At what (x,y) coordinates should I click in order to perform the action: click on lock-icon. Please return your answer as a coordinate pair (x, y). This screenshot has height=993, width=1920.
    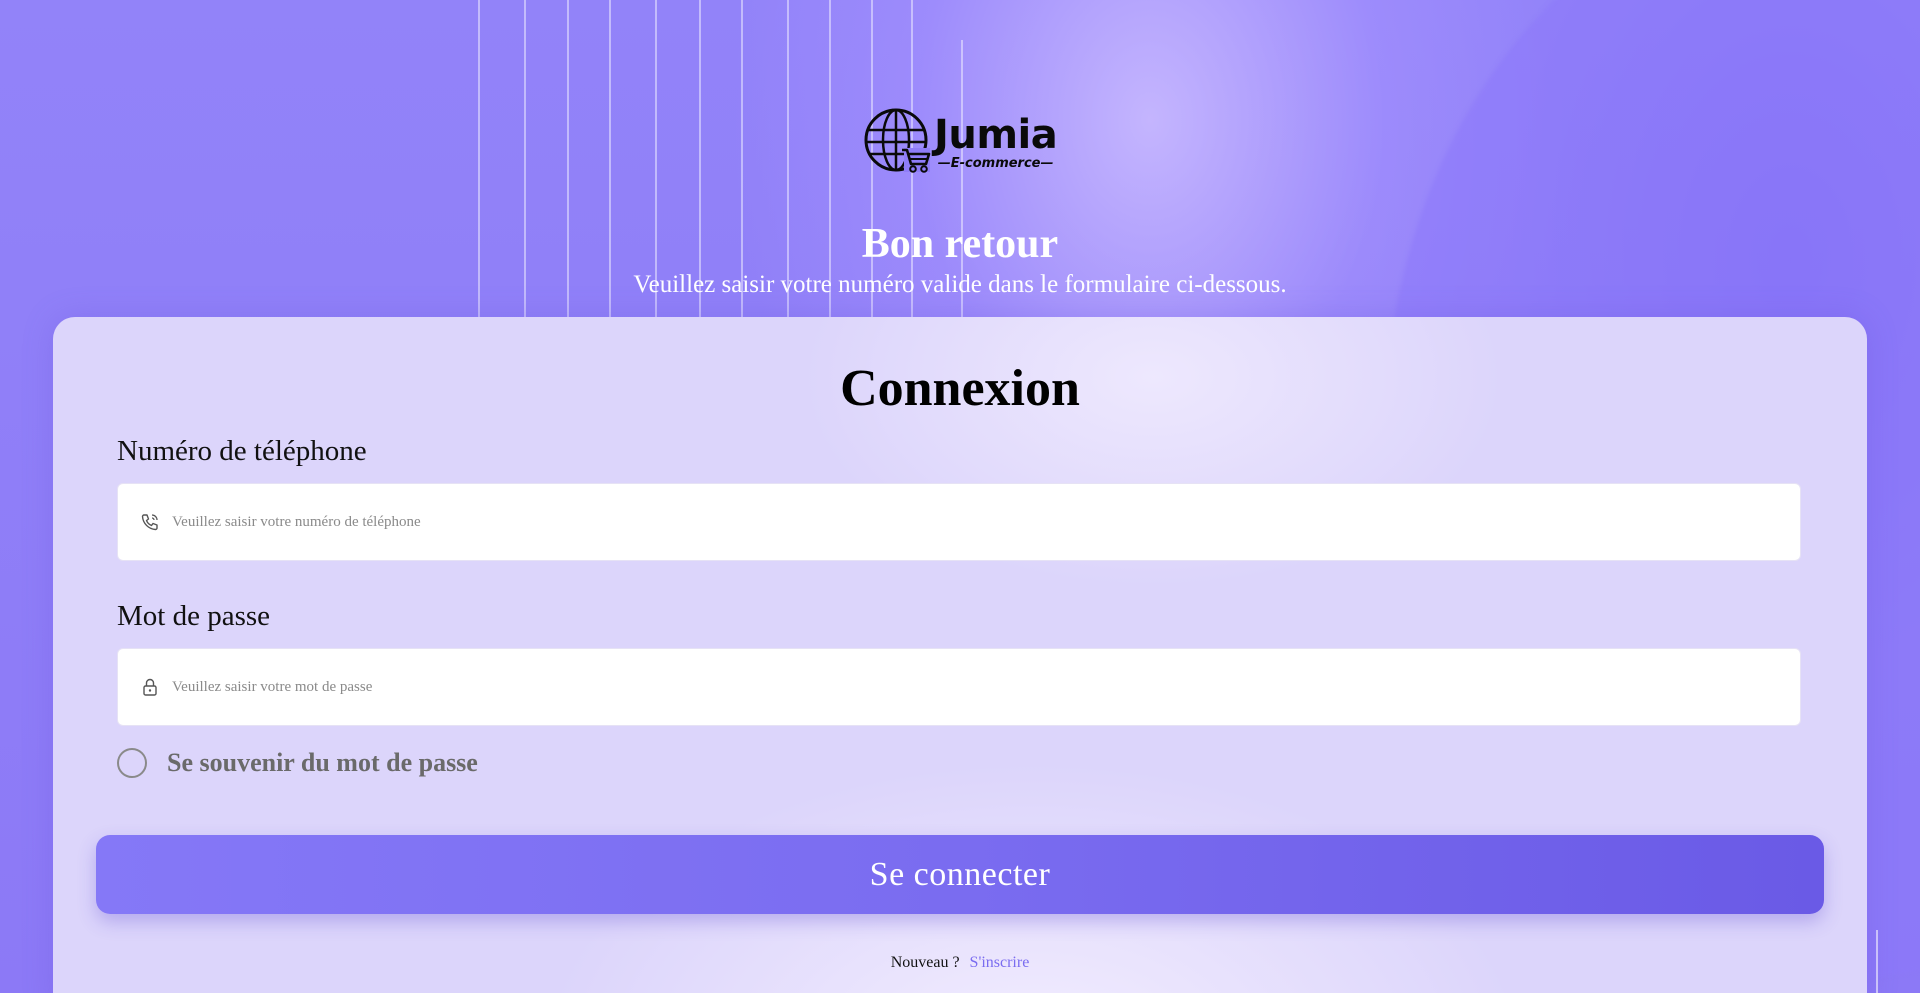
    Looking at the image, I should click on (150, 687).